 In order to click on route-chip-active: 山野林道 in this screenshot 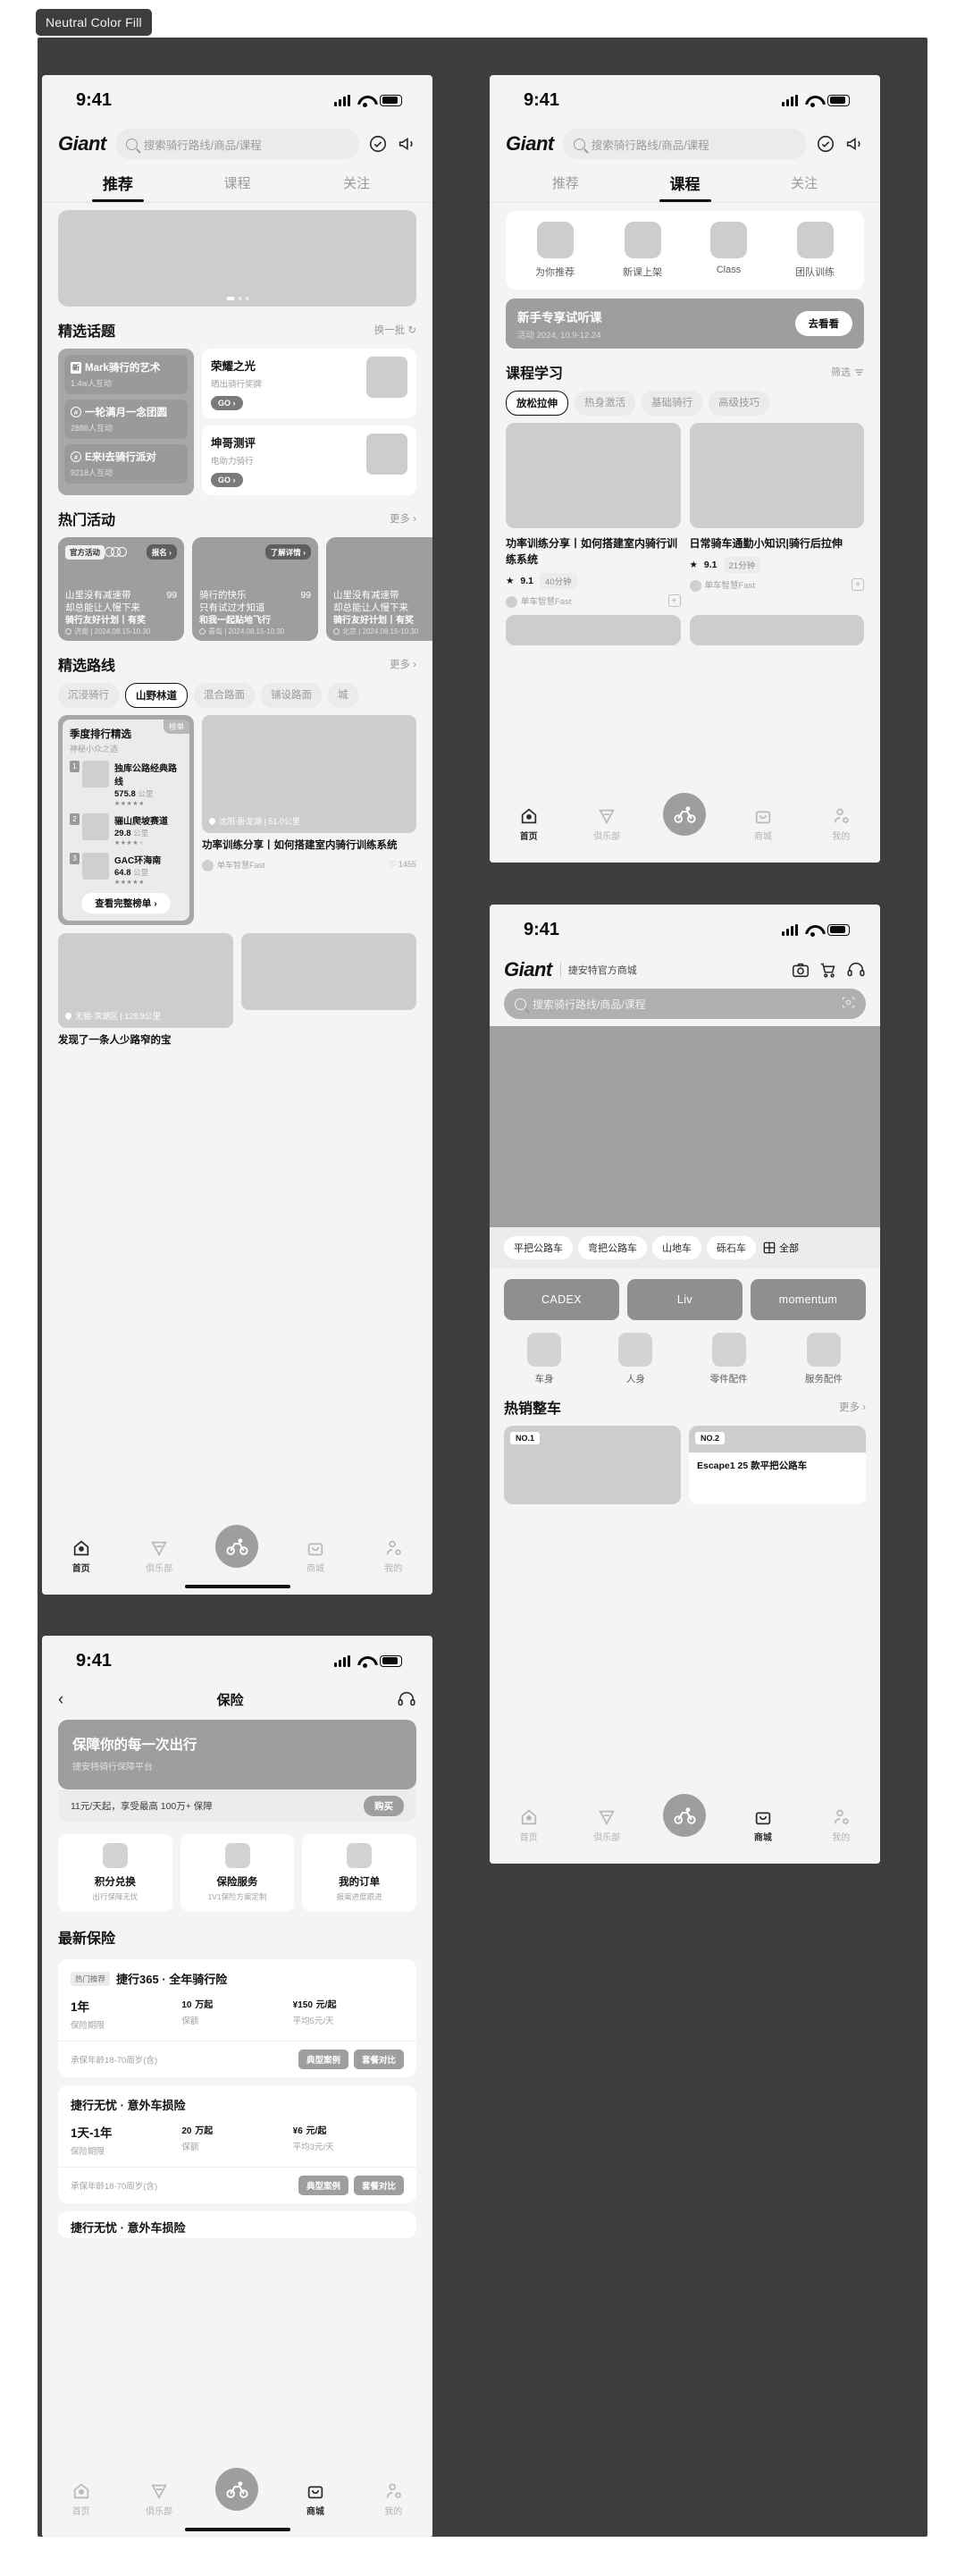, I will do `click(156, 696)`.